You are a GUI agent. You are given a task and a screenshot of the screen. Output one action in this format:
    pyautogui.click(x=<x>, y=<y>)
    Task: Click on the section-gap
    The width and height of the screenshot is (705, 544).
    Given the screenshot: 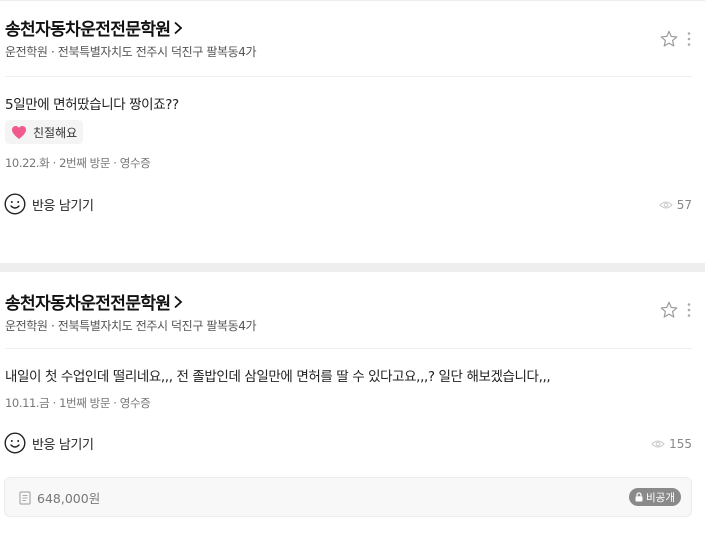 What is the action you would take?
    pyautogui.click(x=352, y=267)
    